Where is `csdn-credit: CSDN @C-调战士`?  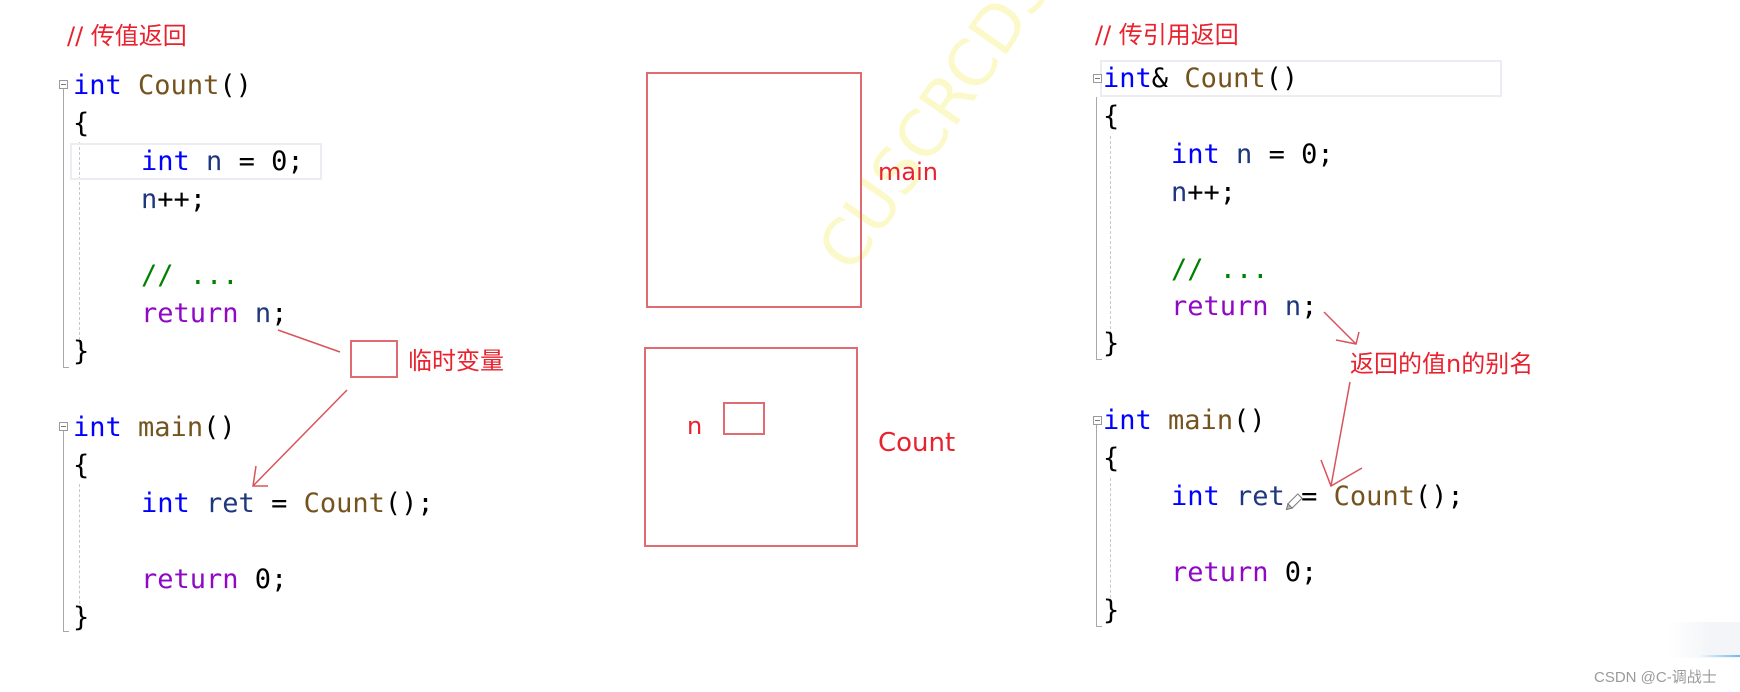
csdn-credit: CSDN @C-调战士 is located at coordinates (1655, 677).